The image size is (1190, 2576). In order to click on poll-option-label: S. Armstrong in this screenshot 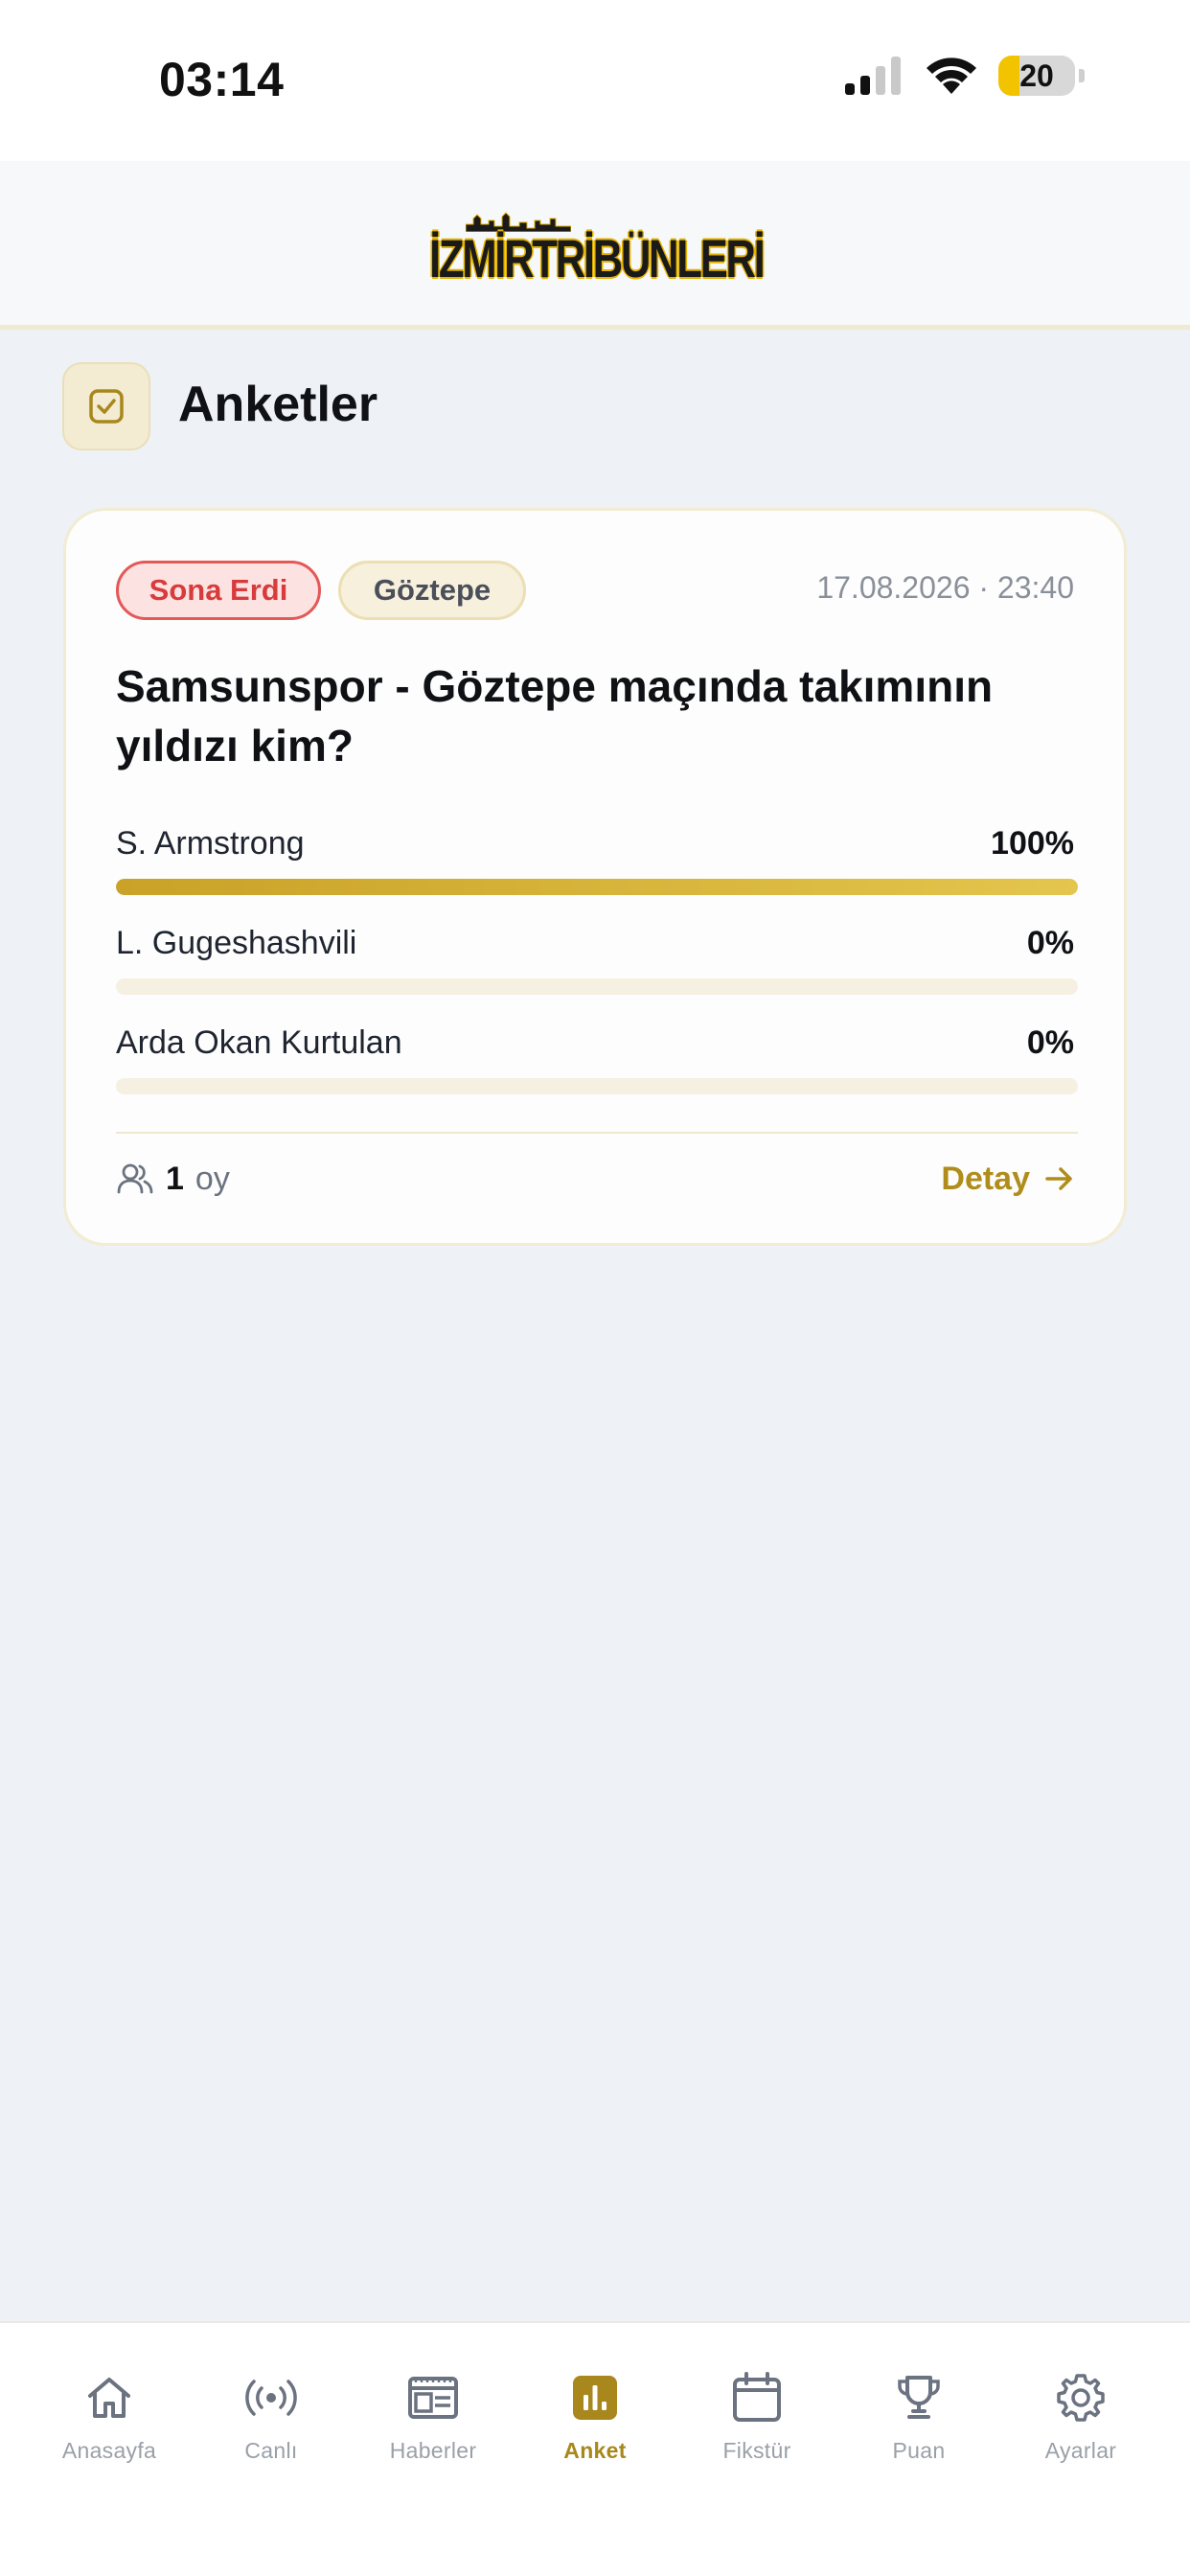, I will do `click(210, 843)`.